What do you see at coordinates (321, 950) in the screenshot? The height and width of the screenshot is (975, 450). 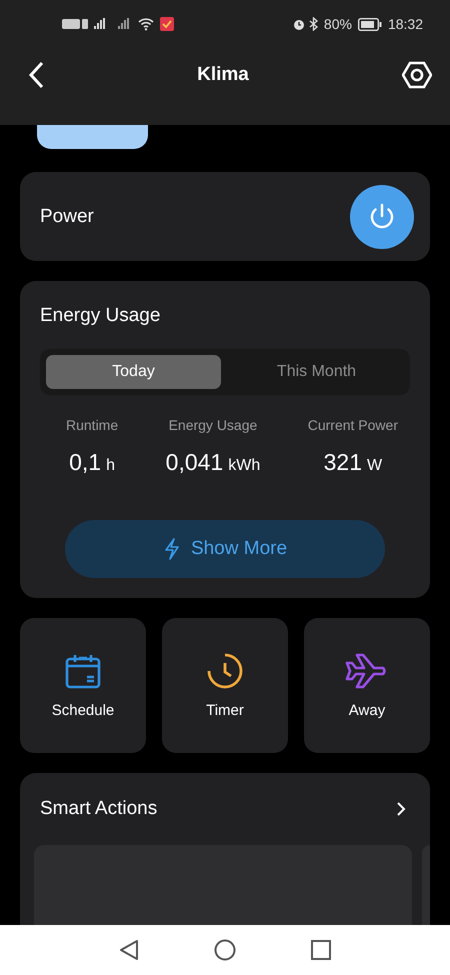 I see `recents-nav-icon` at bounding box center [321, 950].